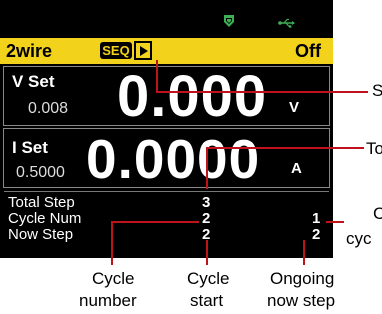 The height and width of the screenshot is (314, 382). Describe the element at coordinates (294, 107) in the screenshot. I see `voltage-unit: V` at that location.